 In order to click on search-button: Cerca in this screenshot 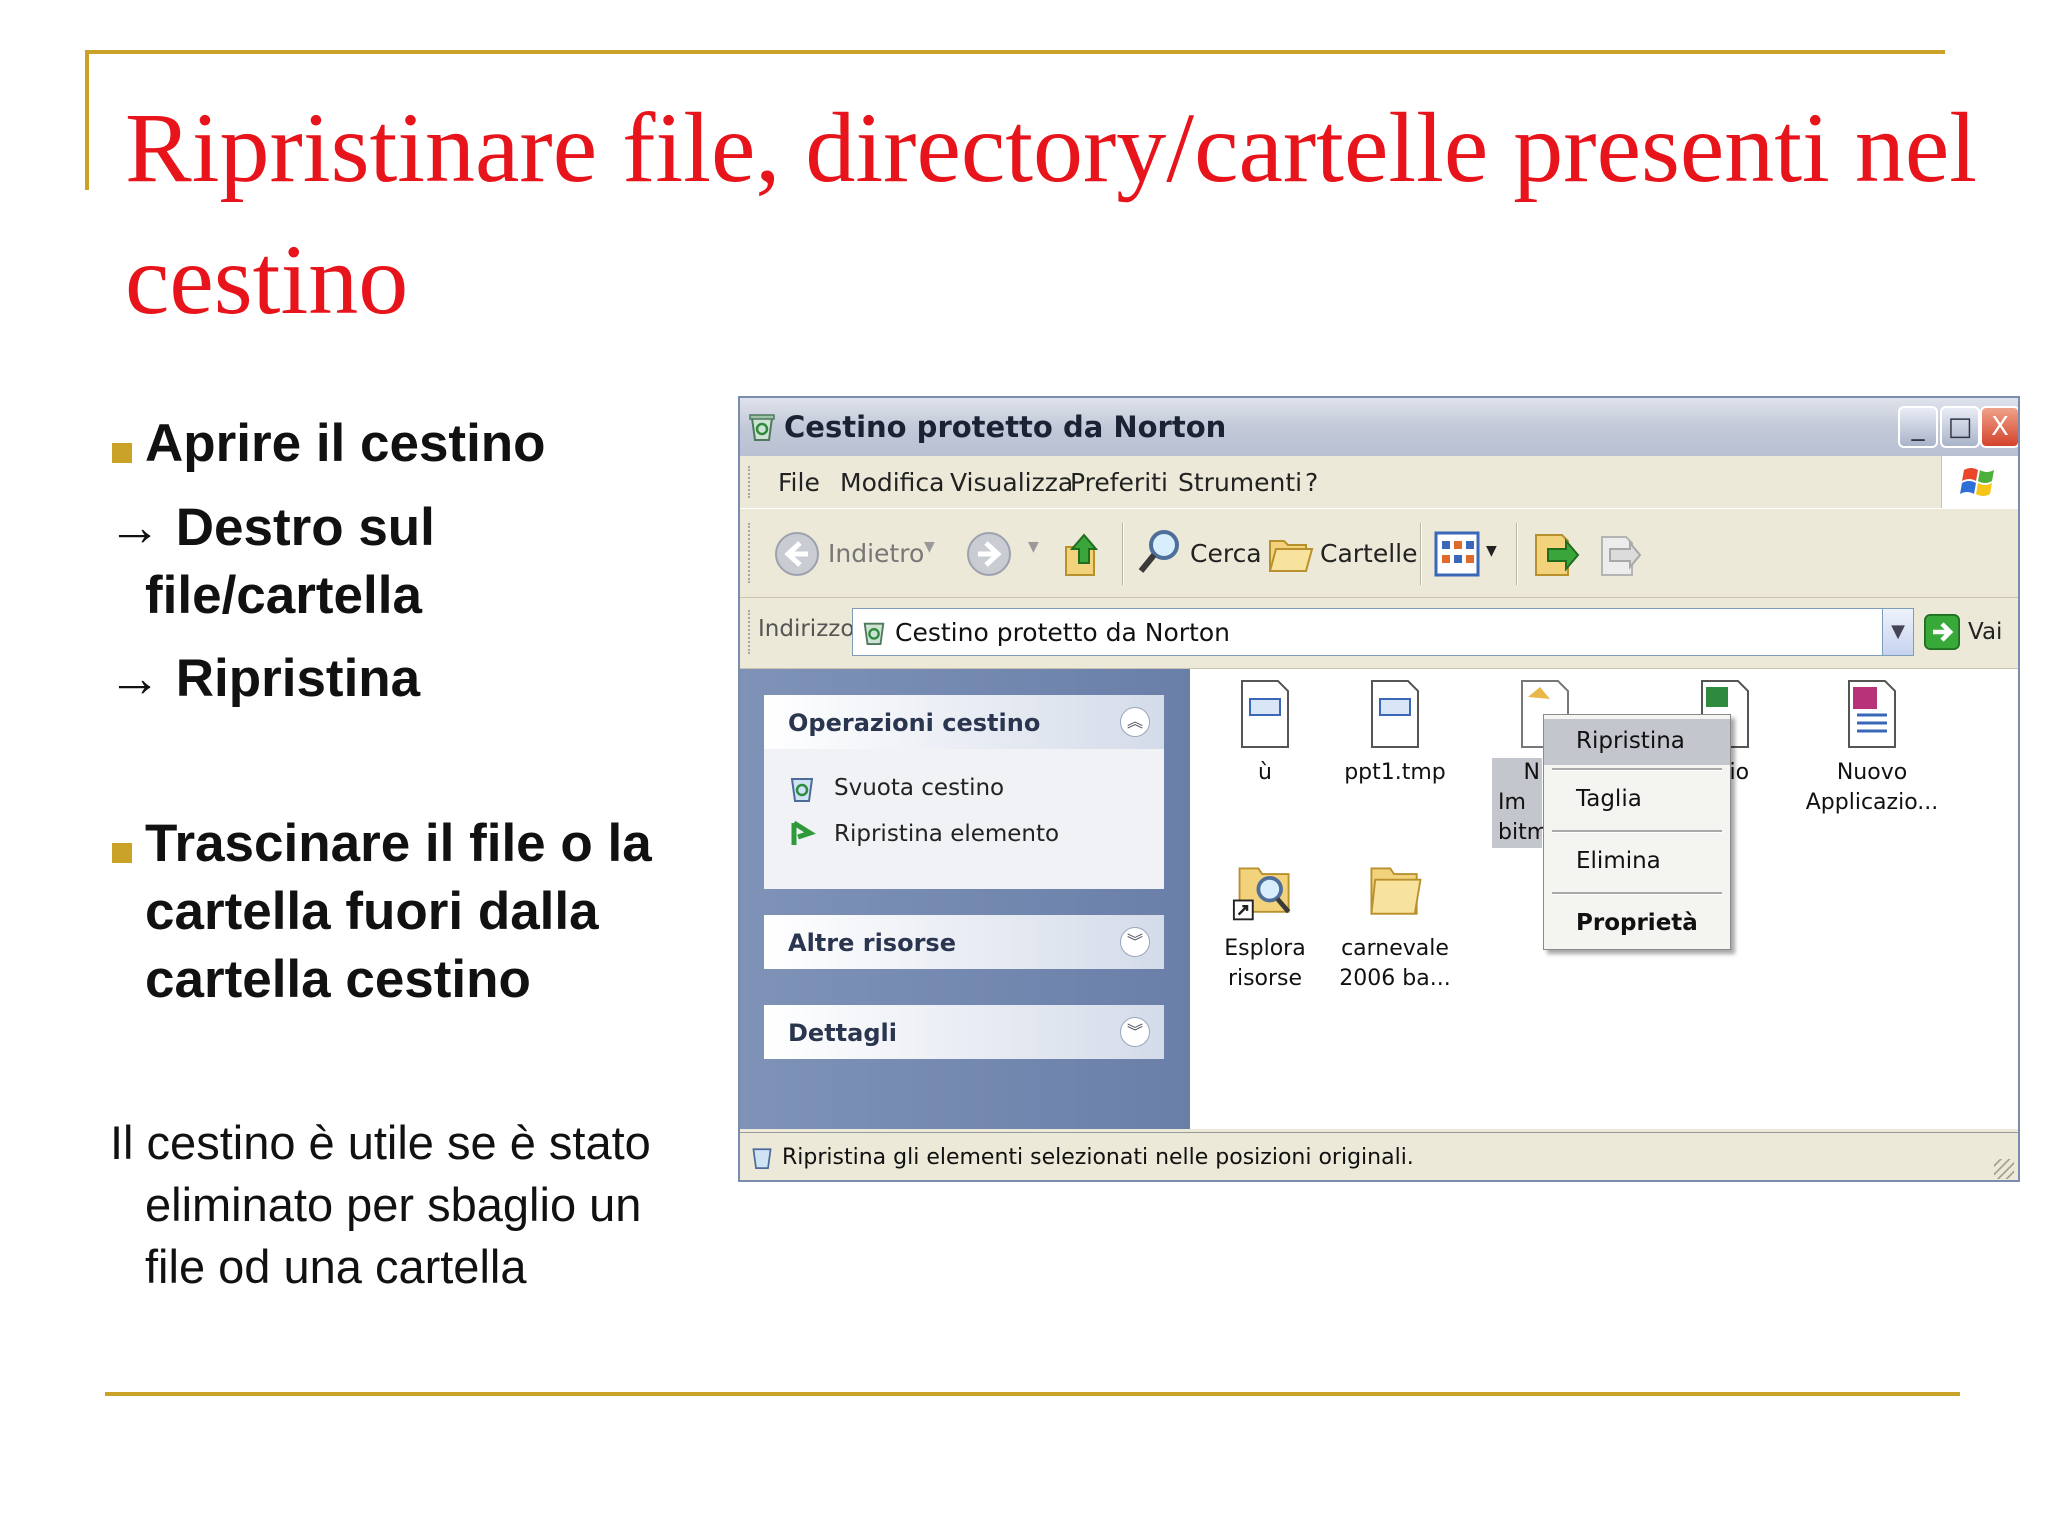, I will do `click(1199, 554)`.